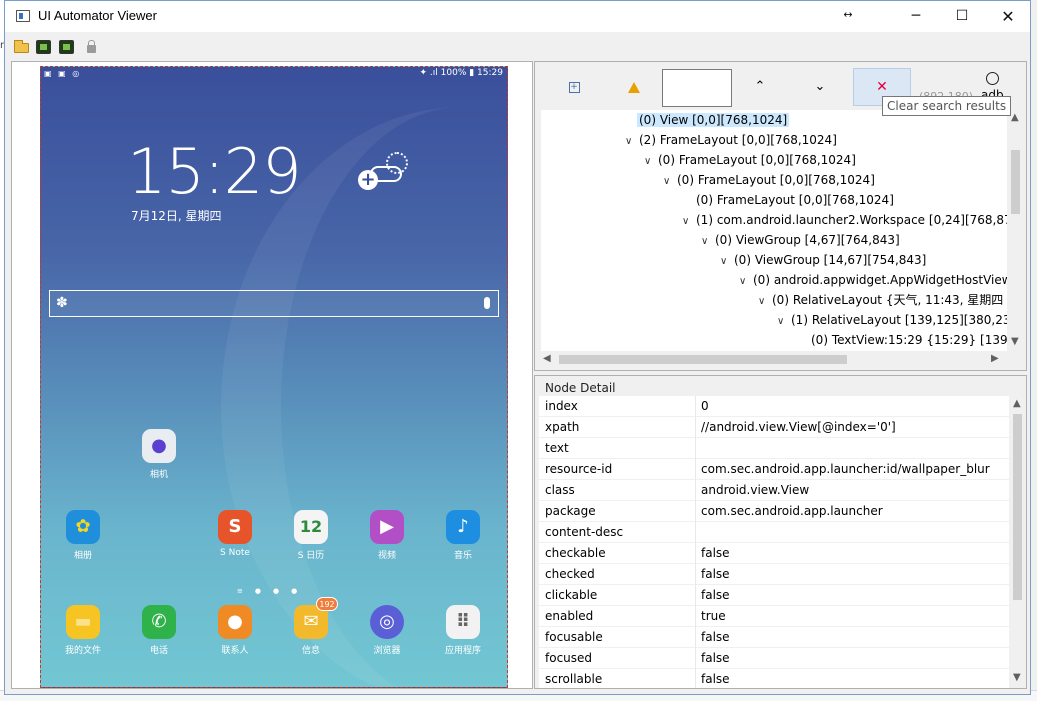 The image size is (1037, 701). Describe the element at coordinates (947, 106) in the screenshot. I see `tooltip: Clear search results` at that location.